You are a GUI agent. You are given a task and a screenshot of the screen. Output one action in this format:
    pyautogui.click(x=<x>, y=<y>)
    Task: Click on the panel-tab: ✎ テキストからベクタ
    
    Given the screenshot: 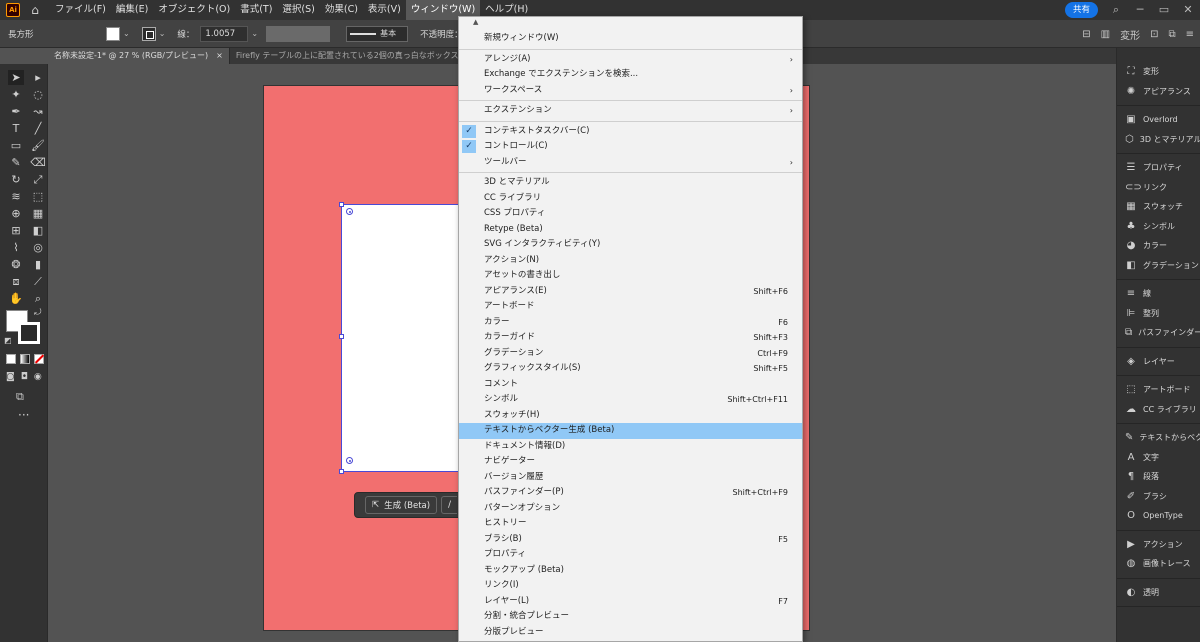 What is the action you would take?
    pyautogui.click(x=1158, y=438)
    